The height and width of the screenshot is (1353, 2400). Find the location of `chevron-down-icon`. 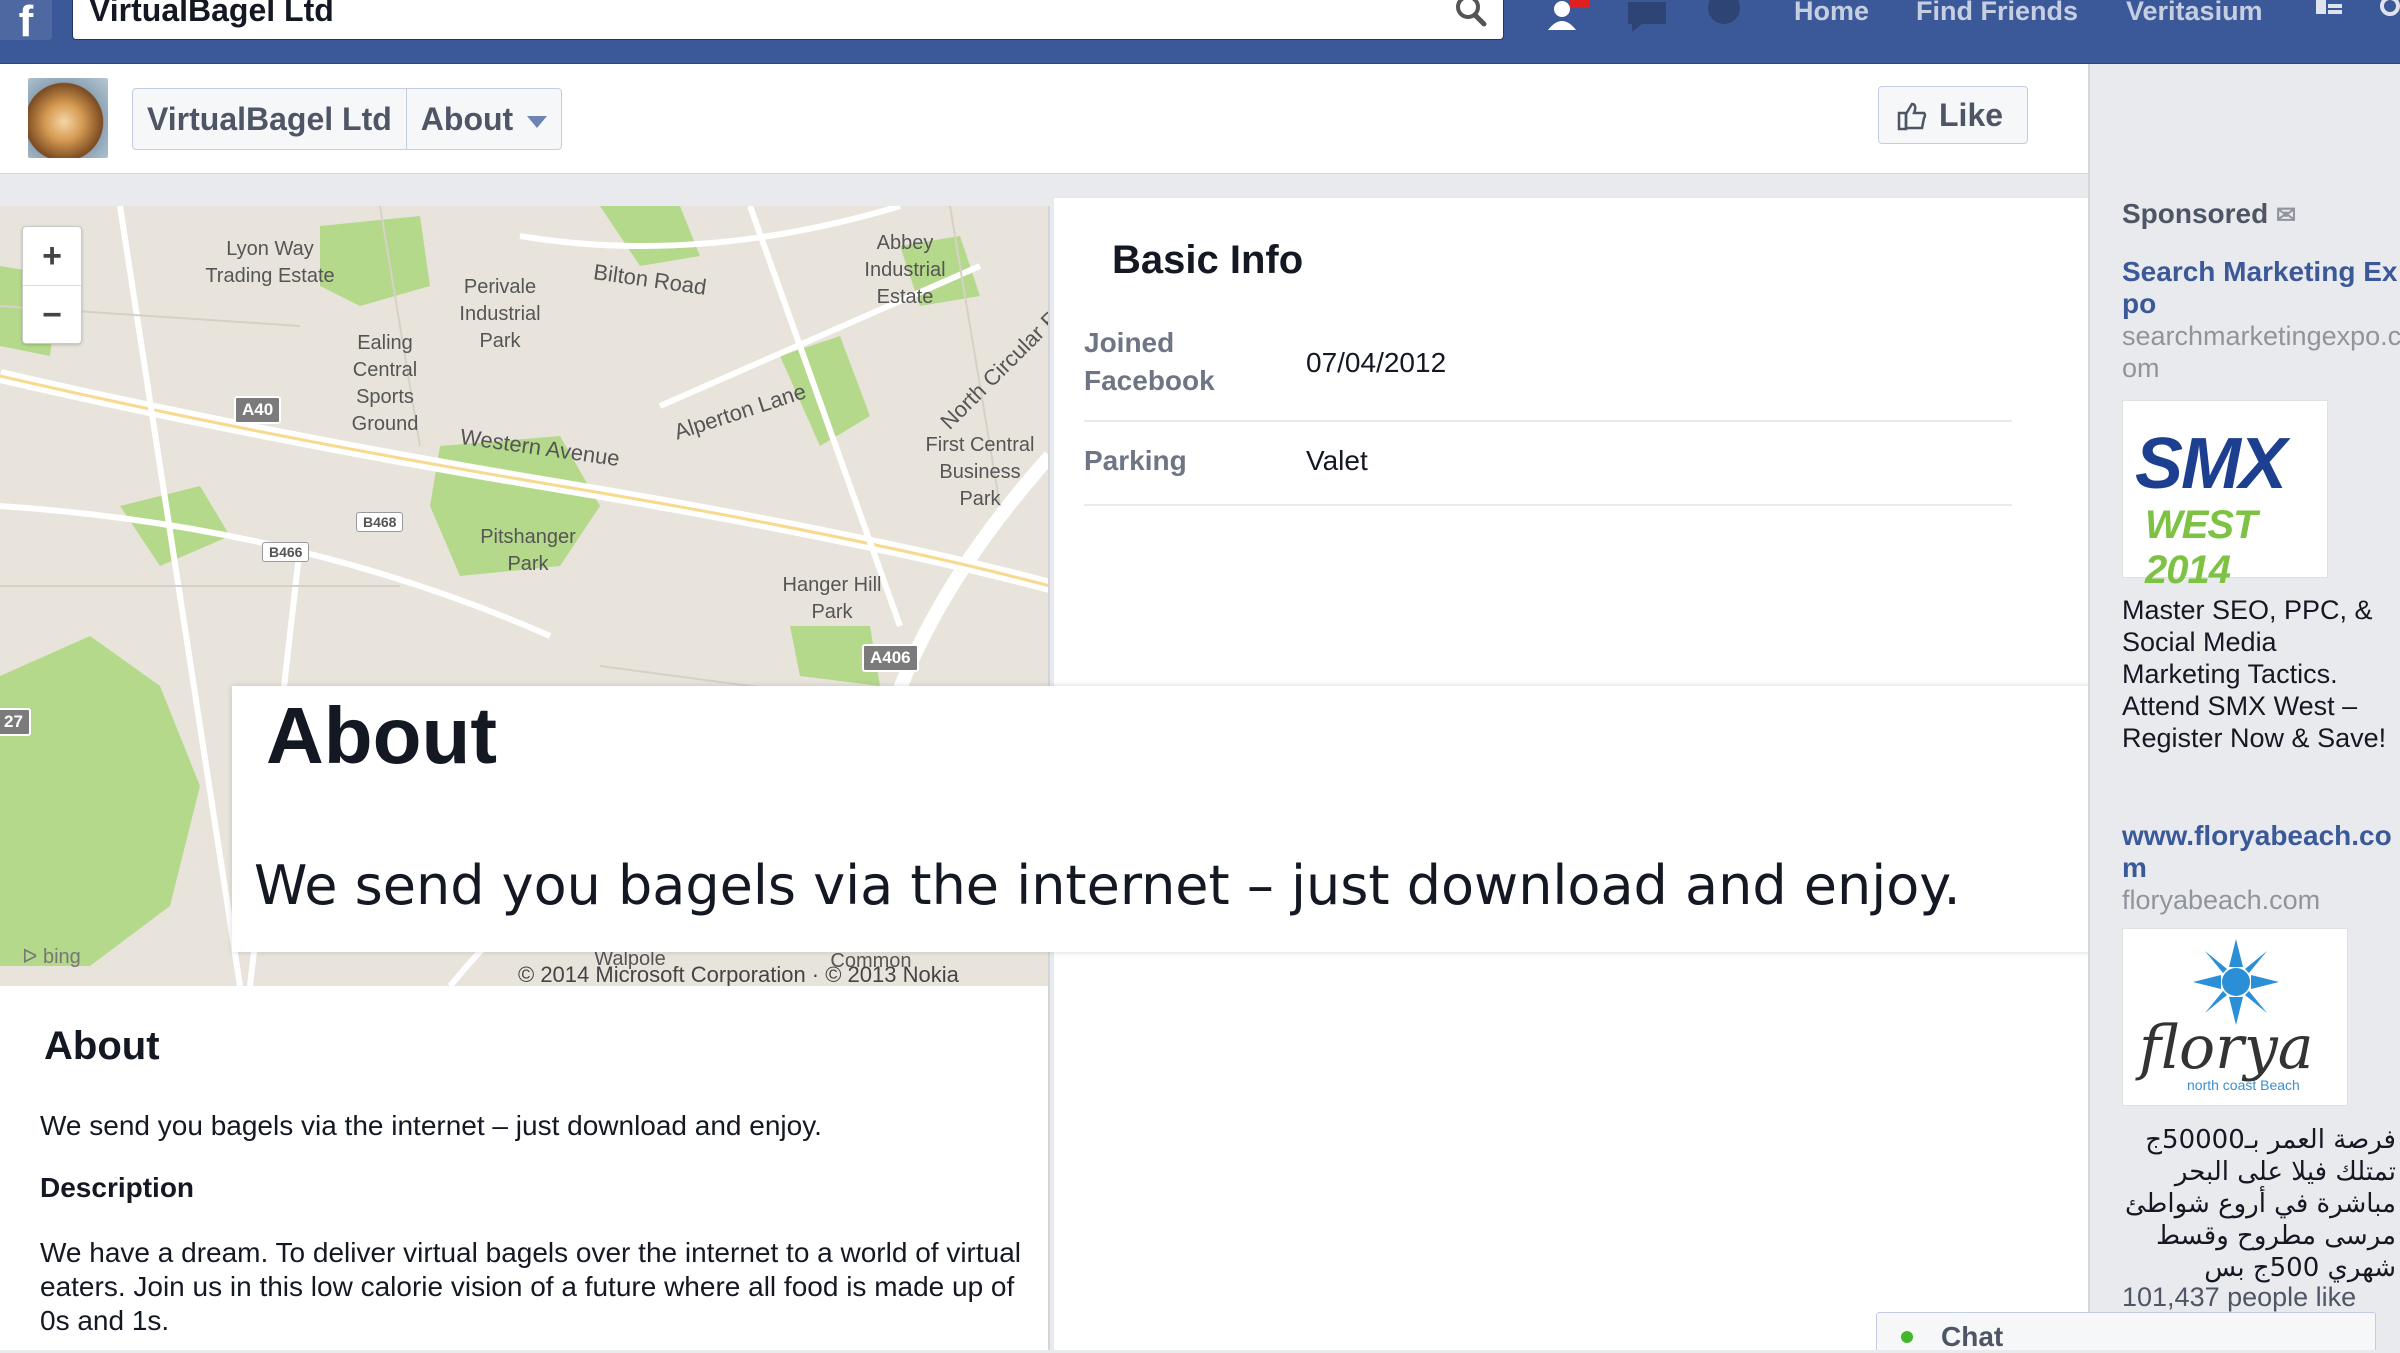

chevron-down-icon is located at coordinates (537, 121).